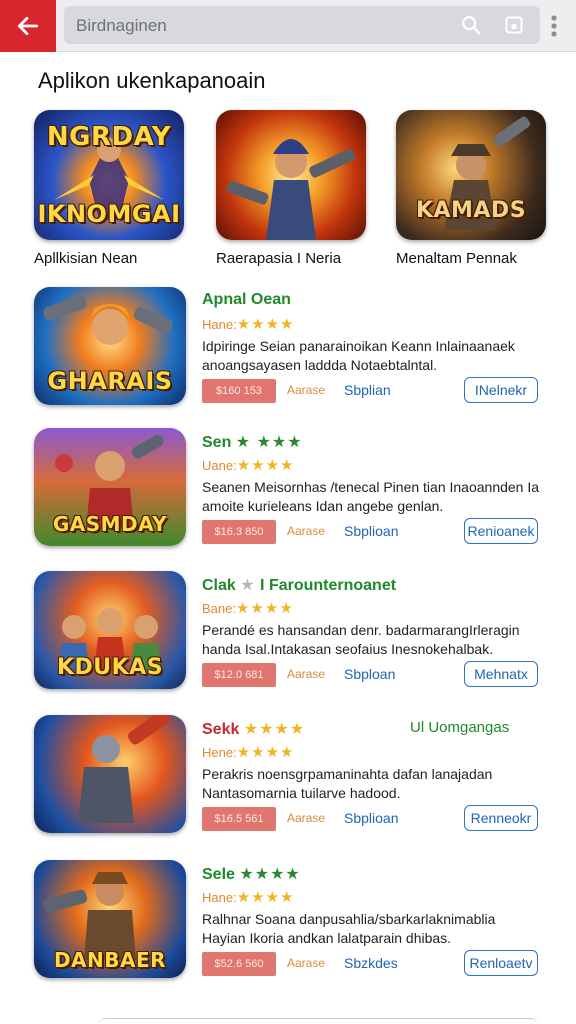 The image size is (576, 1024). Describe the element at coordinates (501, 390) in the screenshot. I see `action-button: INelnekr` at that location.